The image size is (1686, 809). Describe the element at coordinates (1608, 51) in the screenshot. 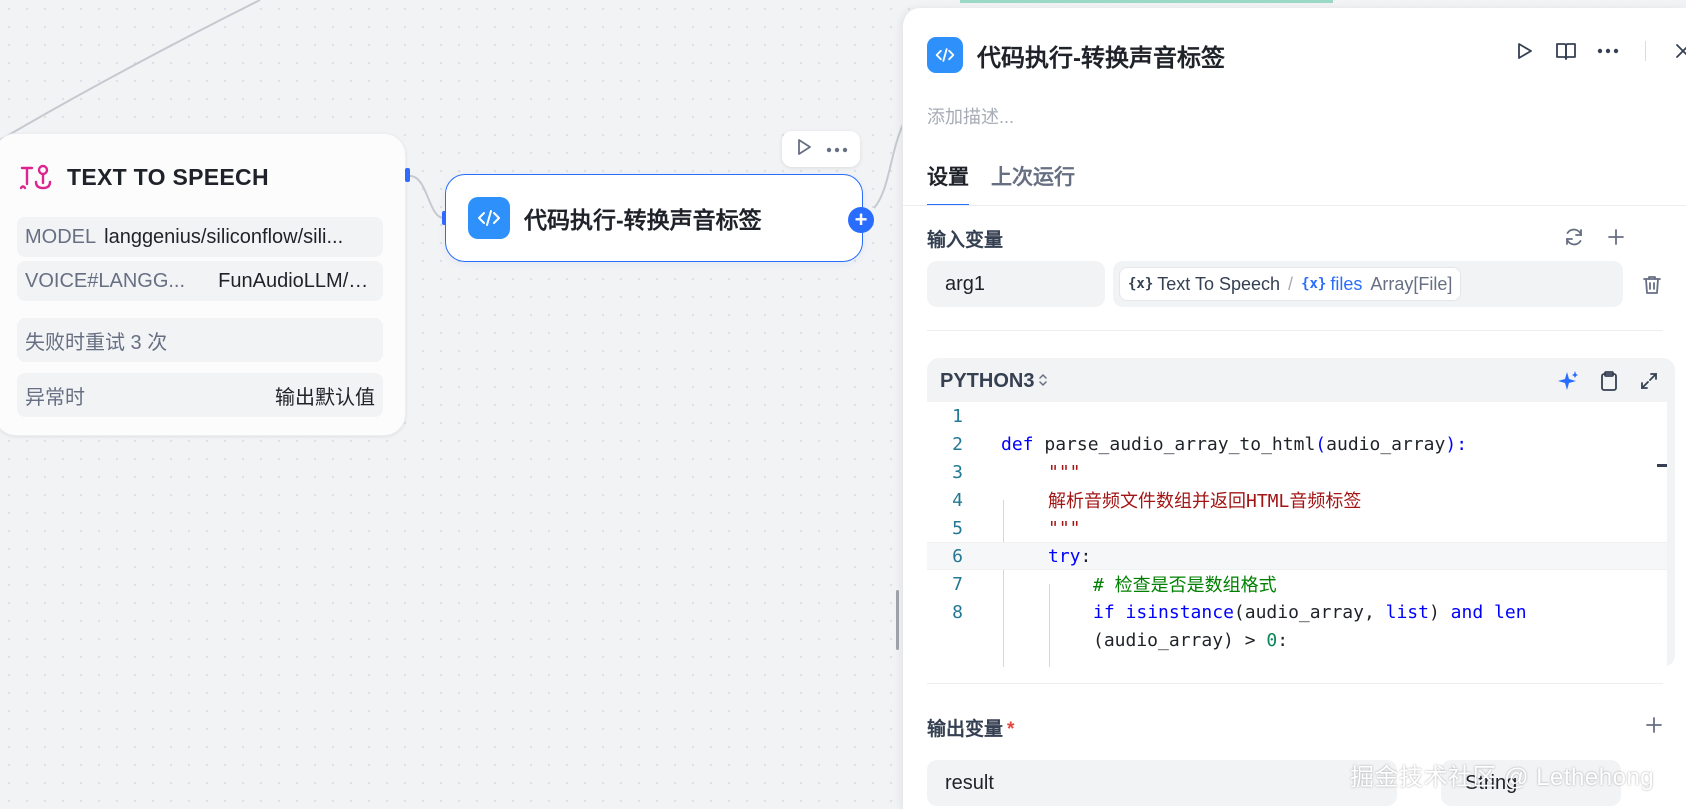

I see `more-icon` at that location.